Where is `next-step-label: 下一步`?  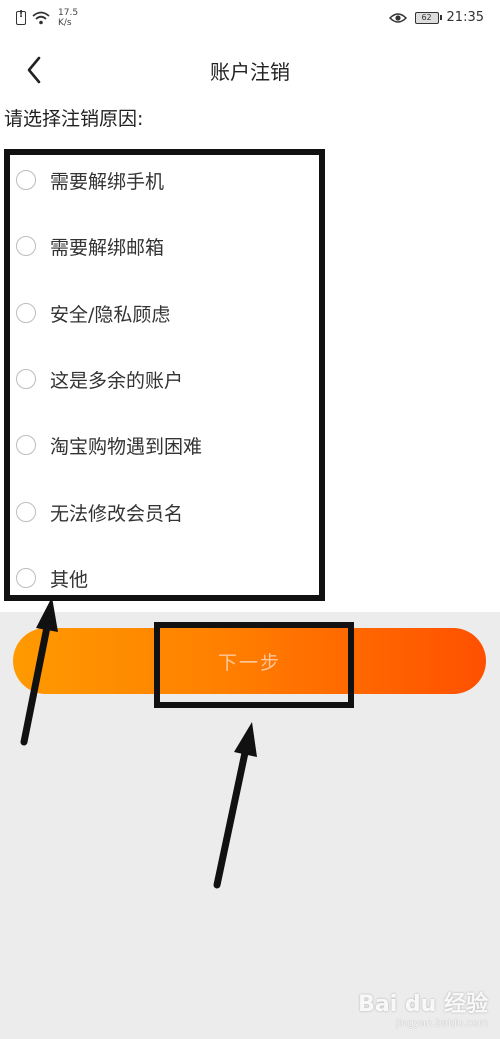 next-step-label: 下一步 is located at coordinates (249, 662).